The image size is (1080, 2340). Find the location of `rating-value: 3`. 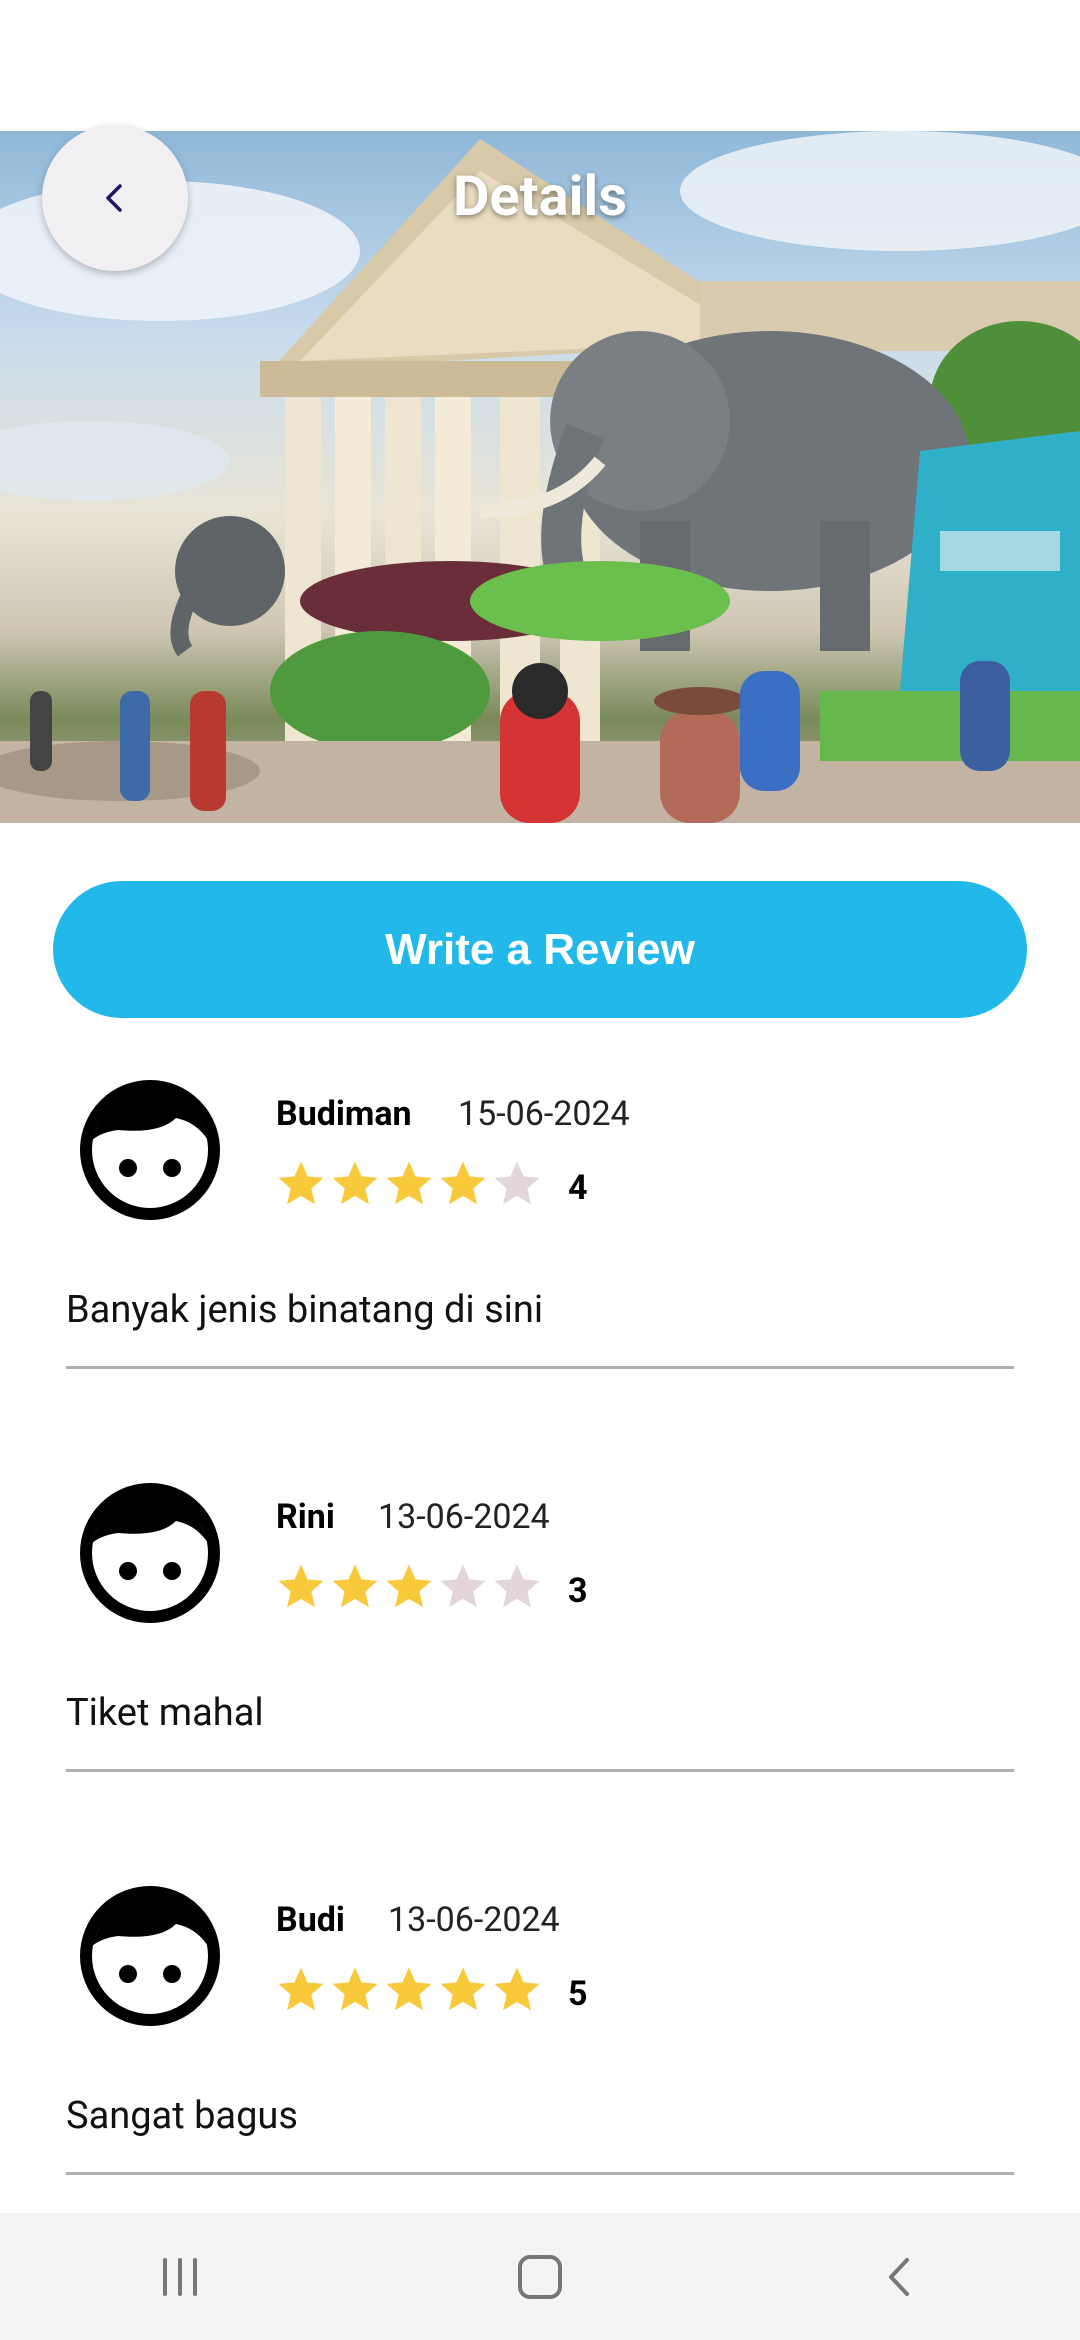

rating-value: 3 is located at coordinates (578, 1591).